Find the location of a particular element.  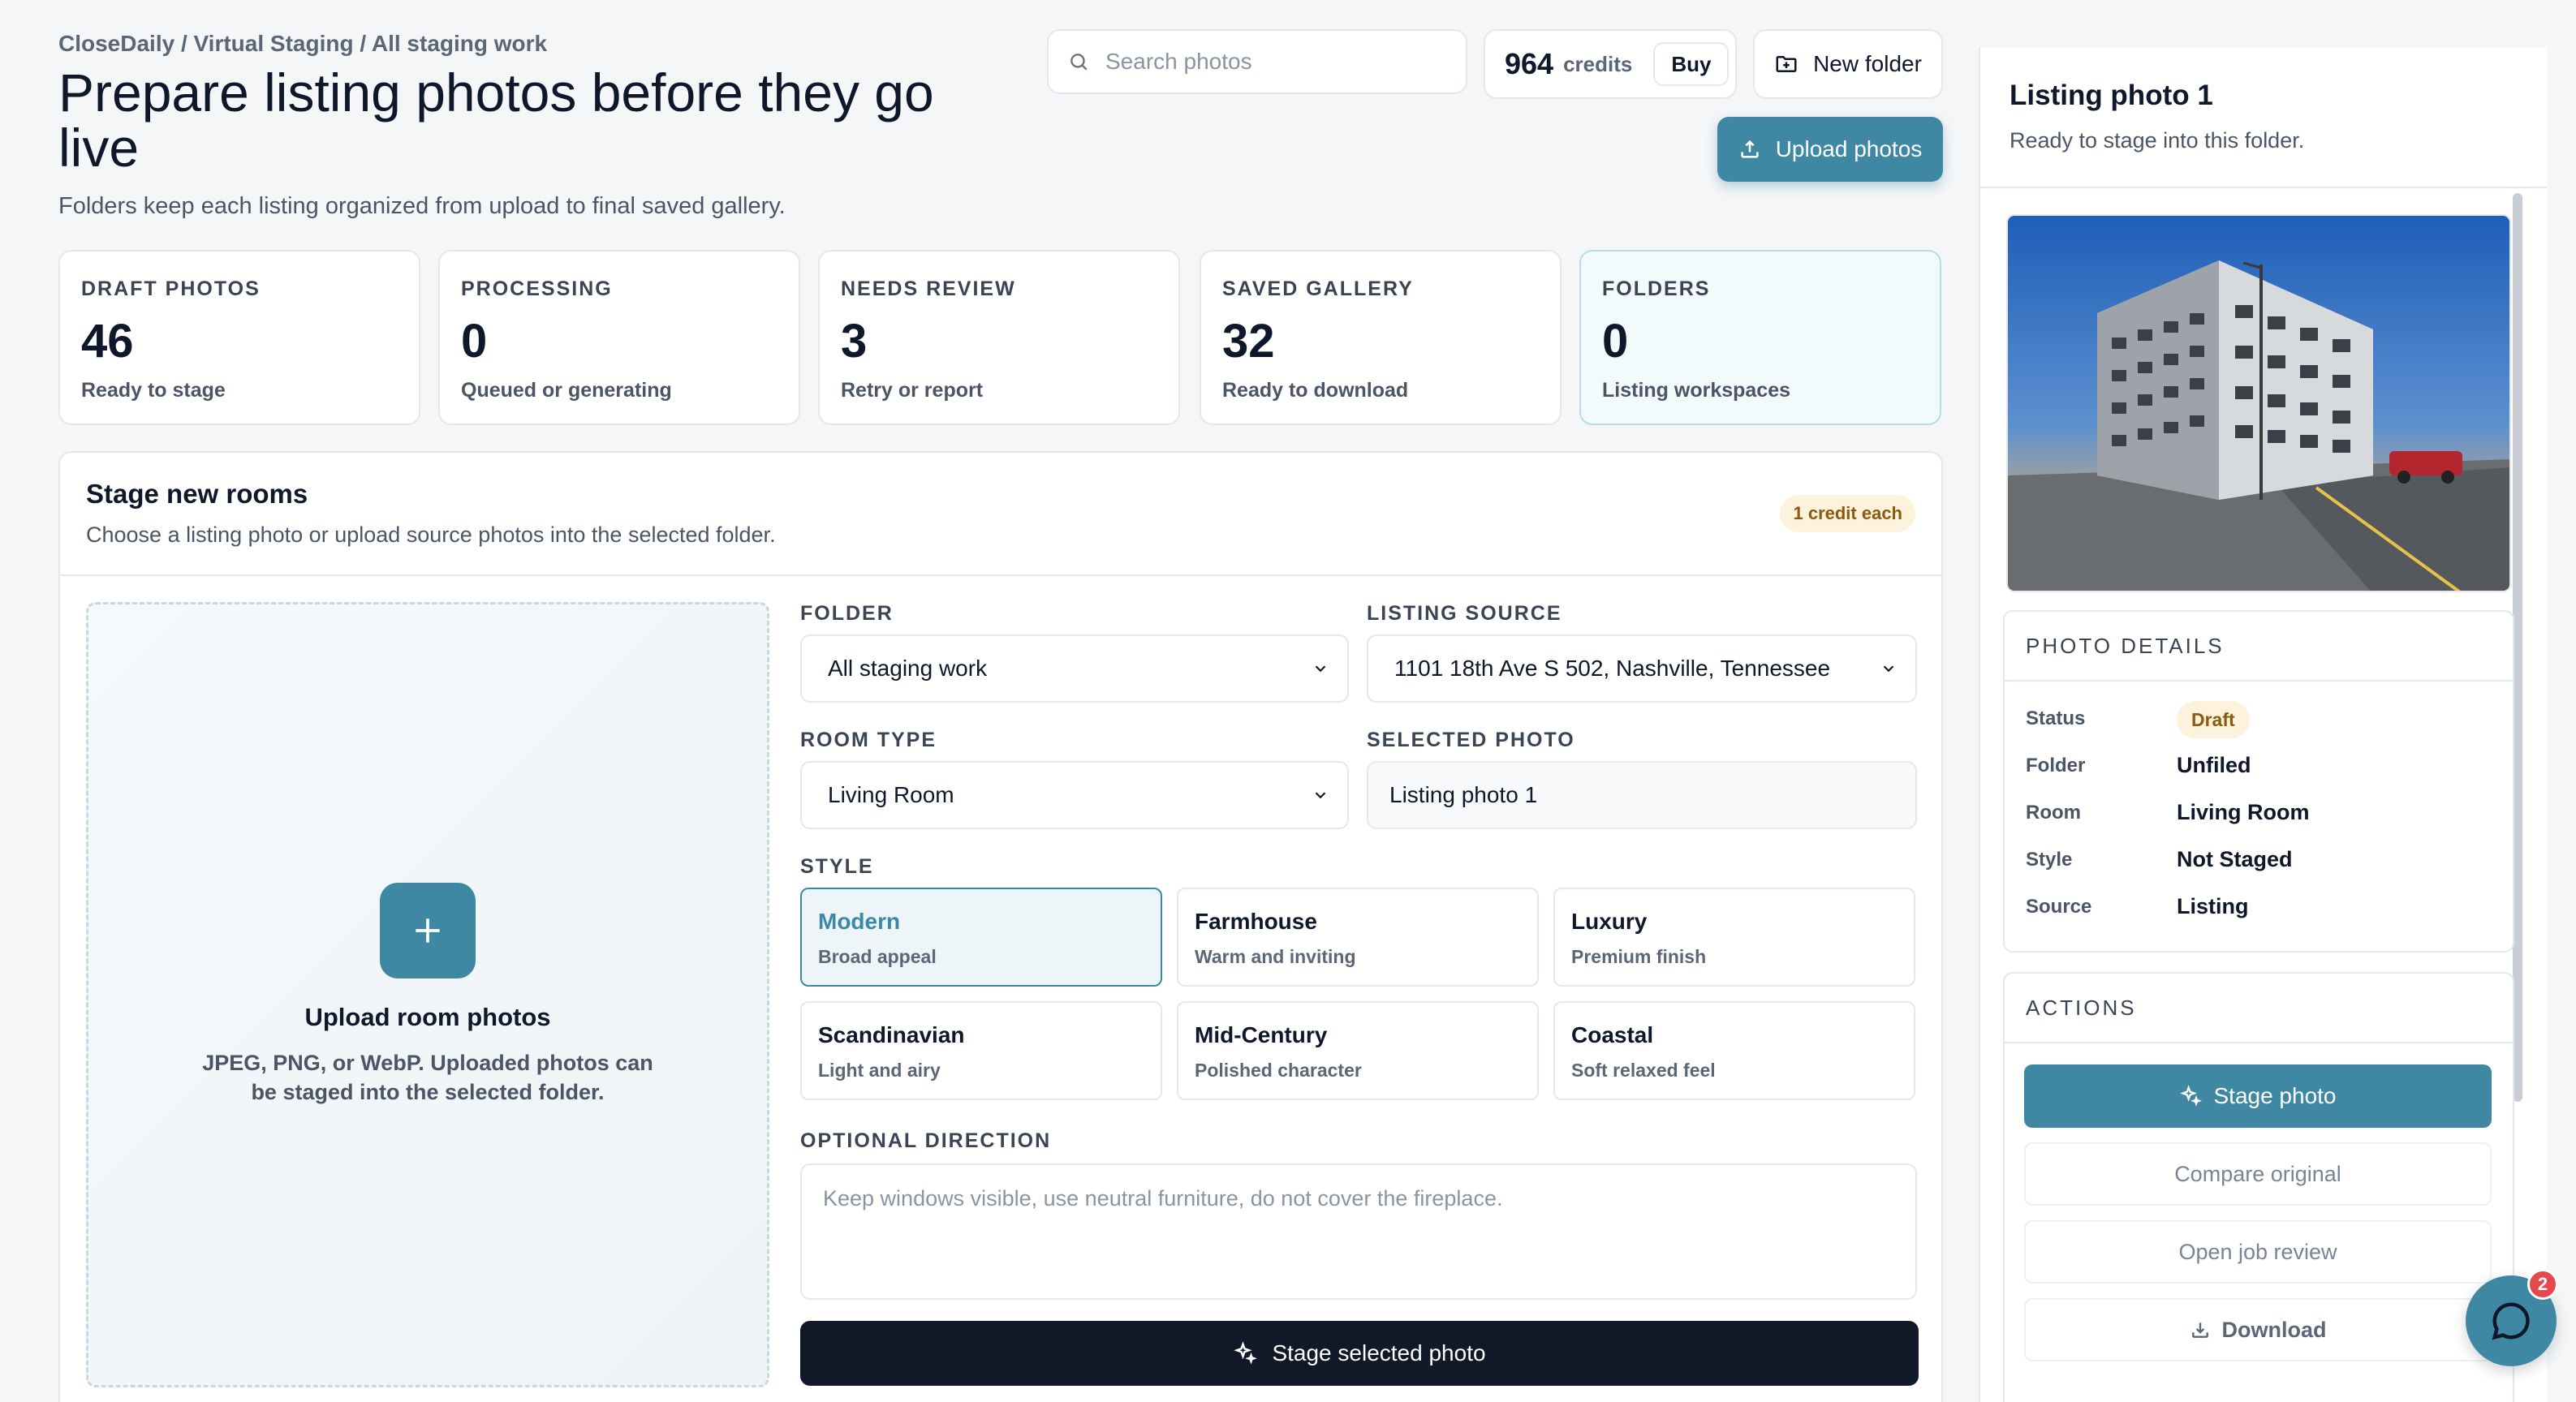

detail-value-style: Not Staged is located at coordinates (2235, 859).